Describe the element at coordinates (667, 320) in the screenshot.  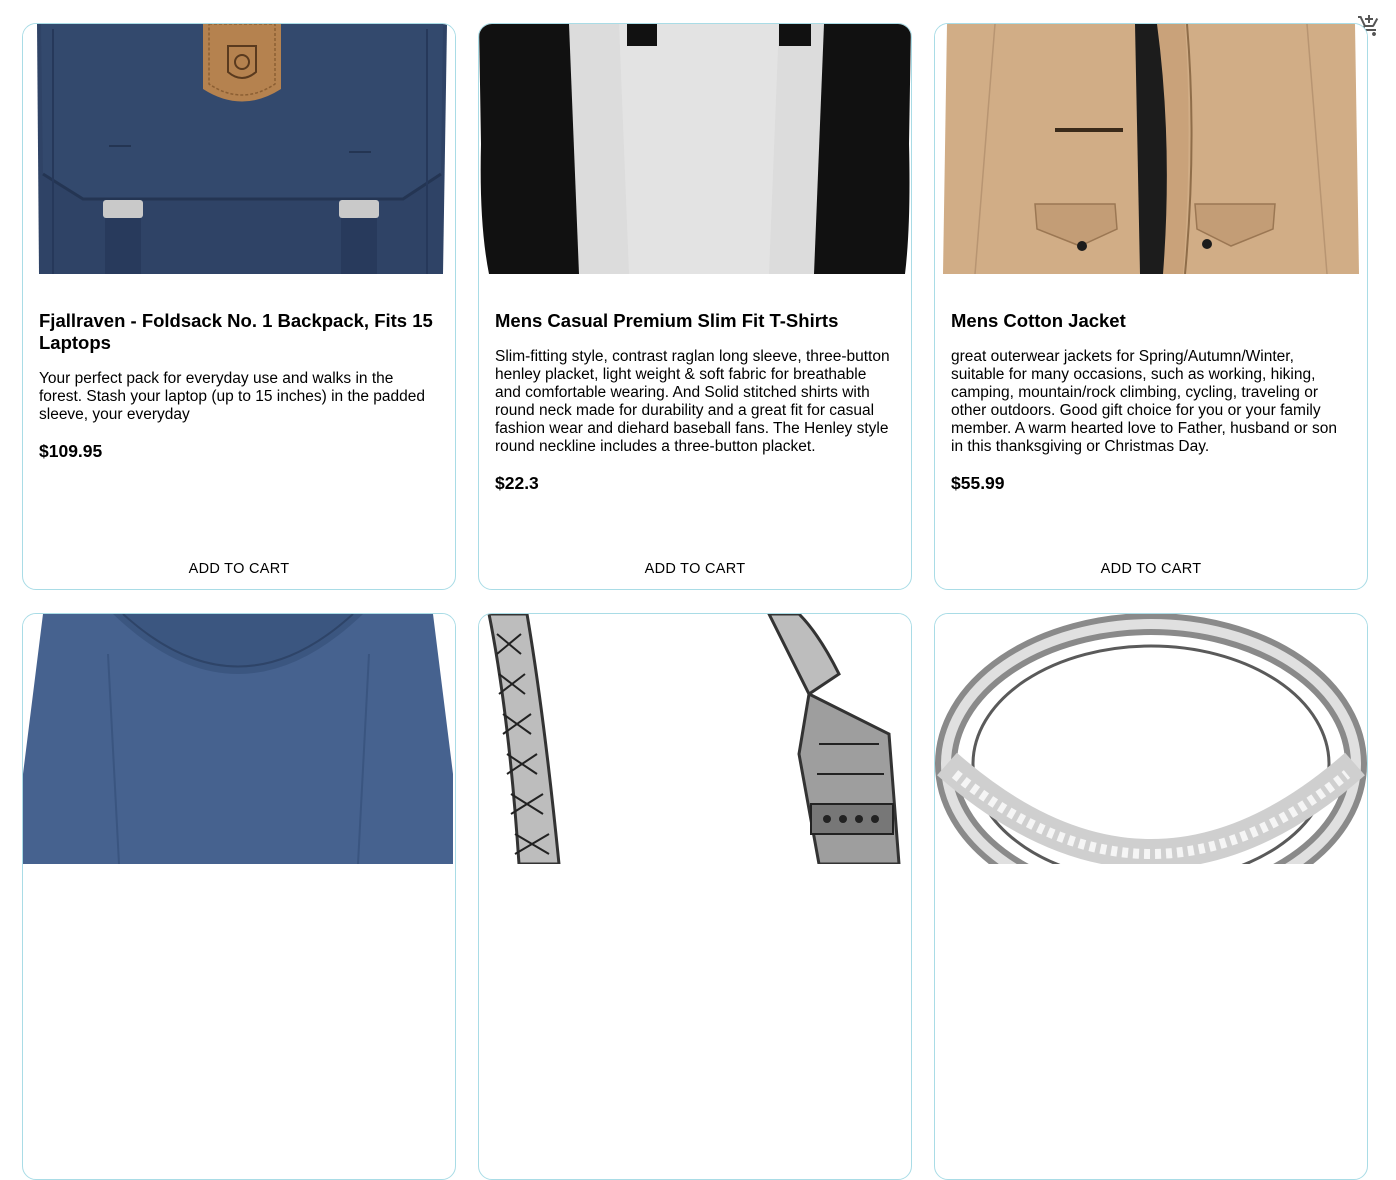
I see `product-title: Mens Casual Premium Slim Fit T-Shirts` at that location.